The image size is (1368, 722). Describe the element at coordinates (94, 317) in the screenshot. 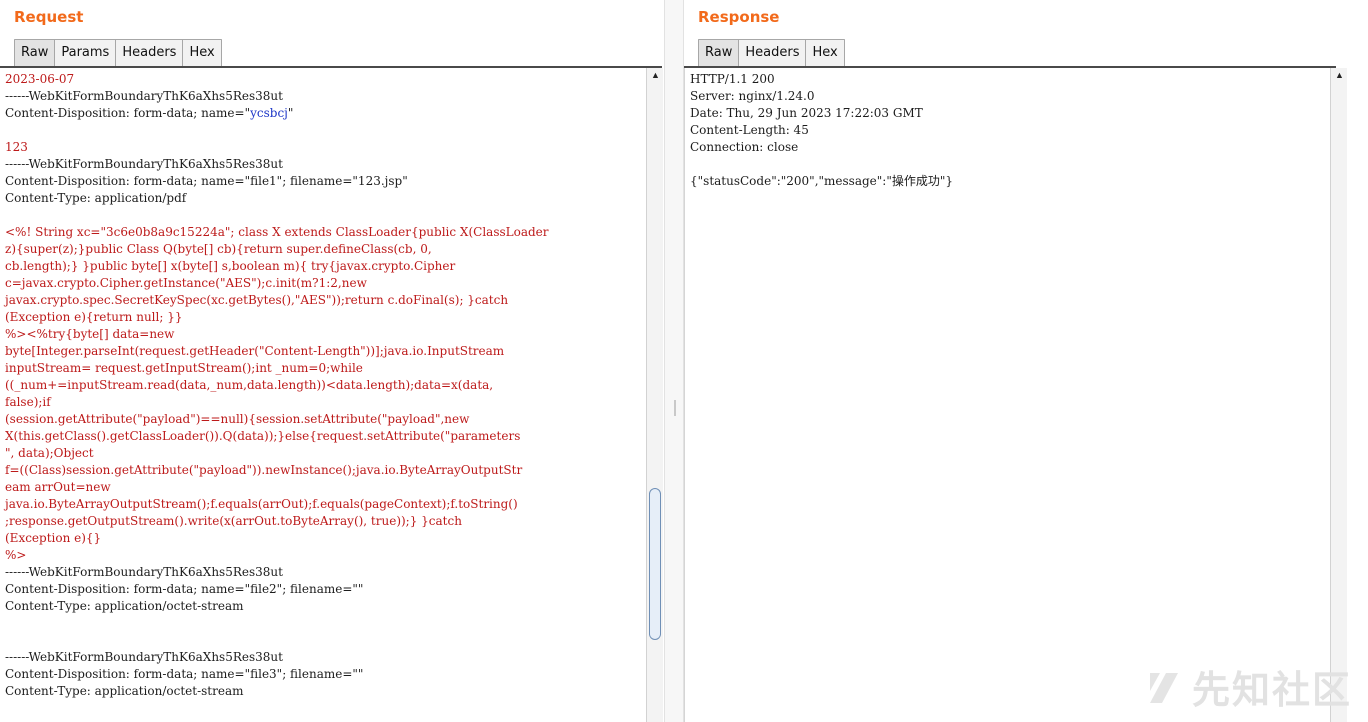

I see `code-text: (Exception e){return null; }}` at that location.